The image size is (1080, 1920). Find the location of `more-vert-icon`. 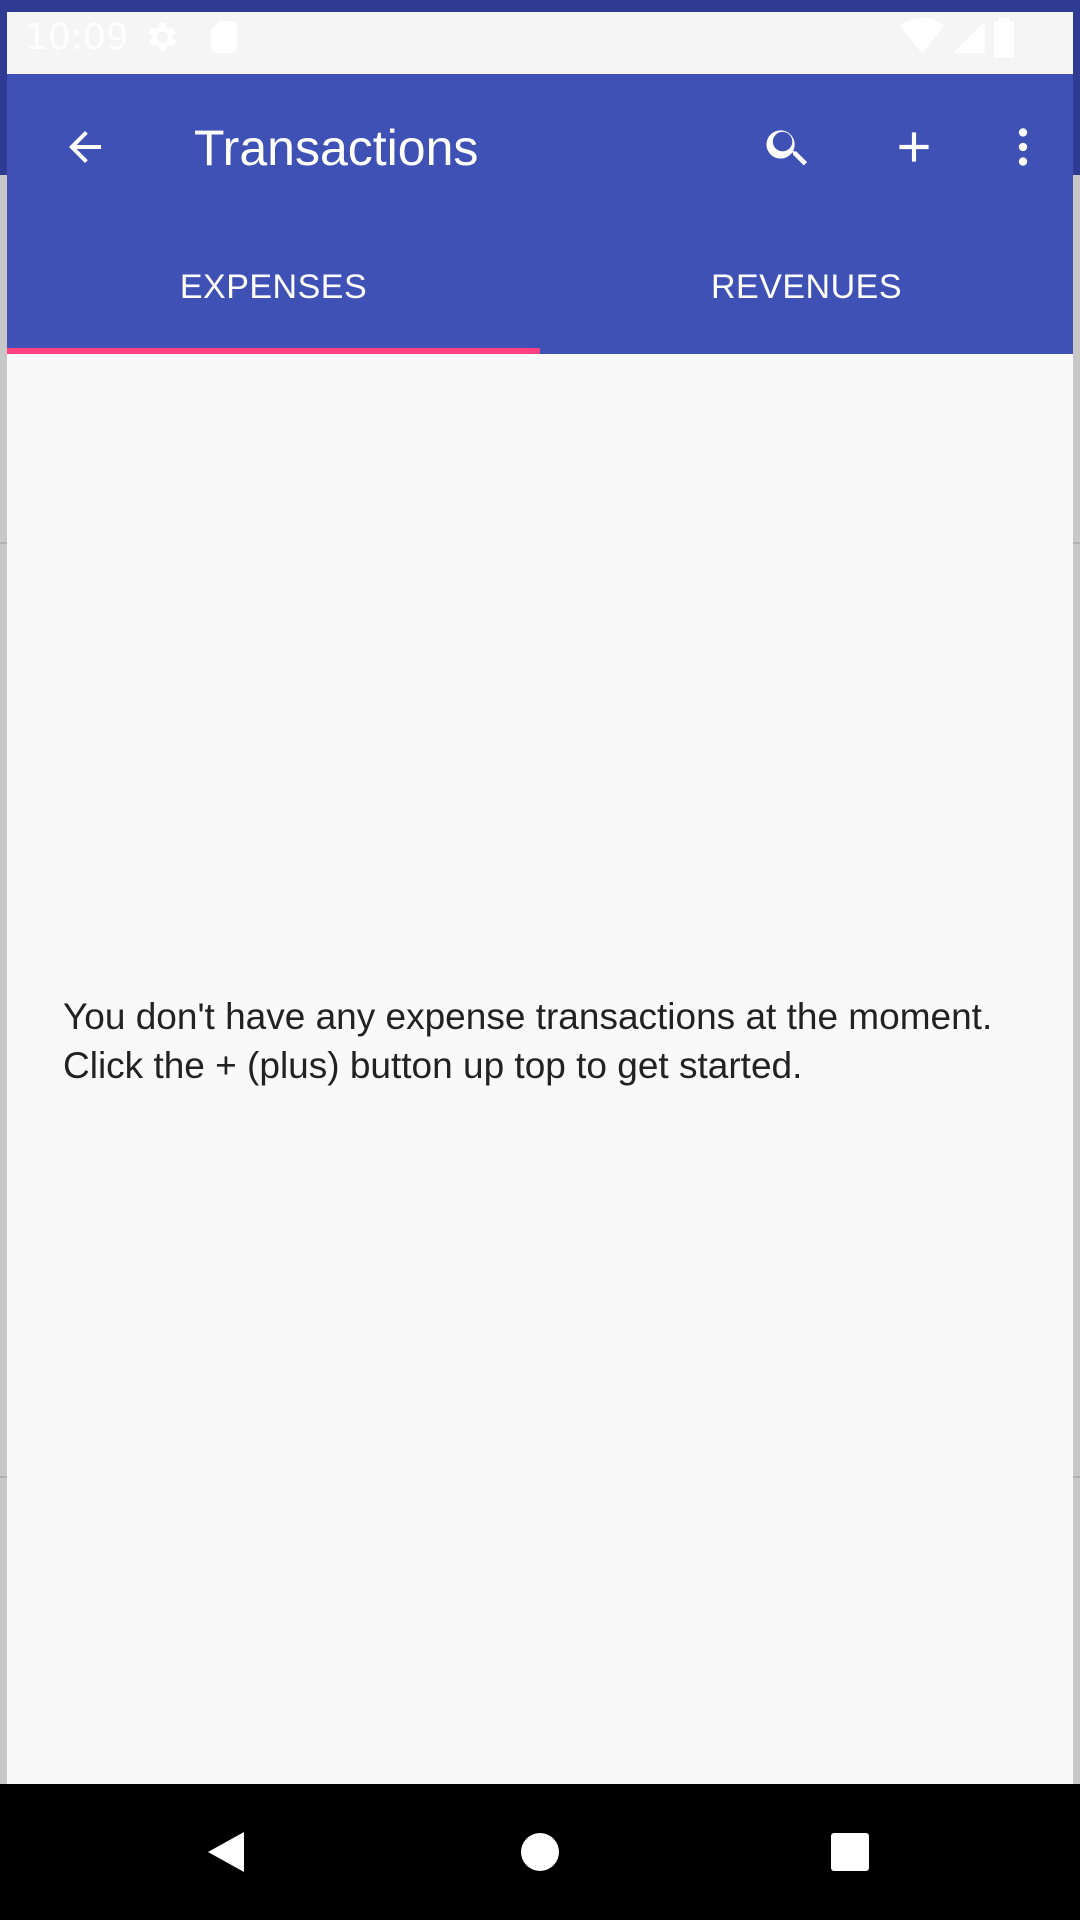

more-vert-icon is located at coordinates (1023, 147).